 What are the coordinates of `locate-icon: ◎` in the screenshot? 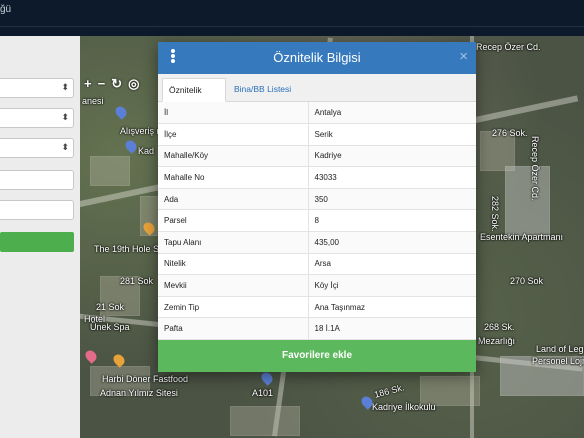 It's located at (133, 84).